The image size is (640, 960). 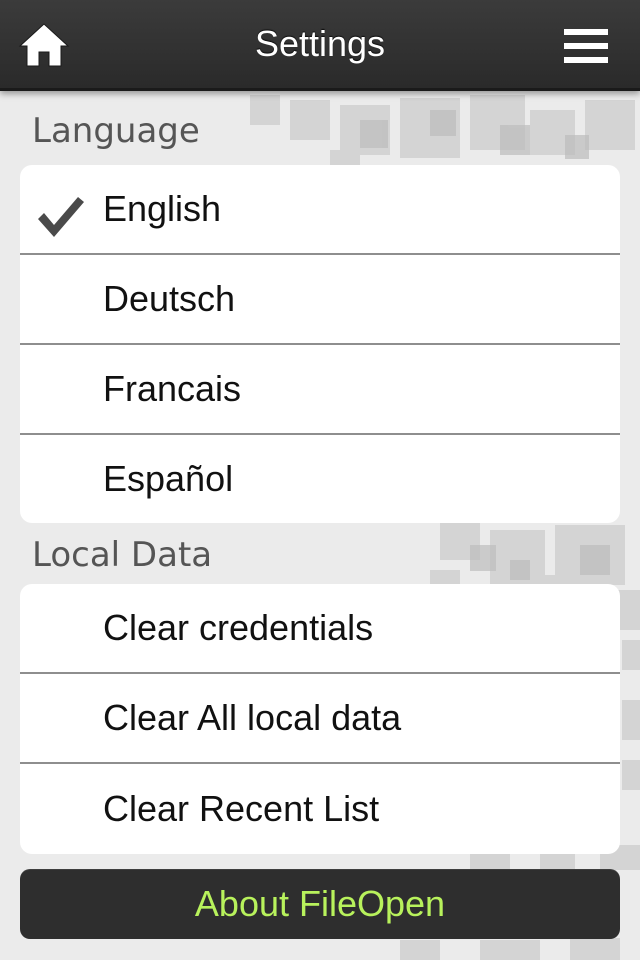 What do you see at coordinates (320, 904) in the screenshot?
I see `about-fileopen-button: About FileOpen` at bounding box center [320, 904].